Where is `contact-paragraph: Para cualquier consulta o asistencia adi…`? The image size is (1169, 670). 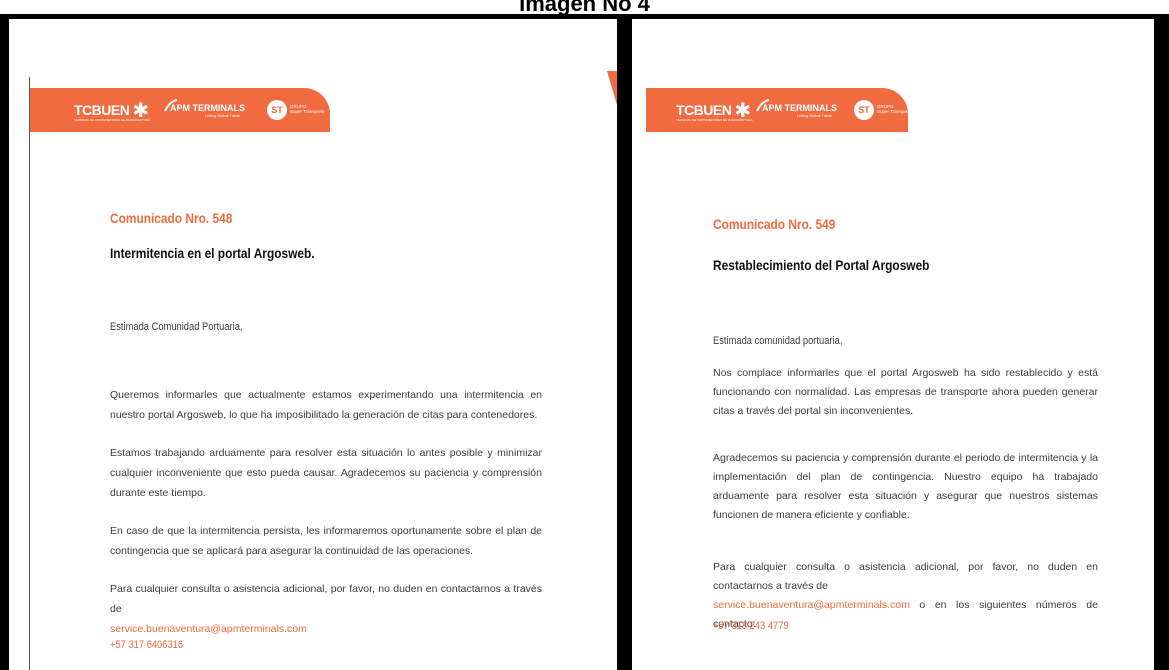
contact-paragraph: Para cualquier consulta o asistencia adi… is located at coordinates (326, 609).